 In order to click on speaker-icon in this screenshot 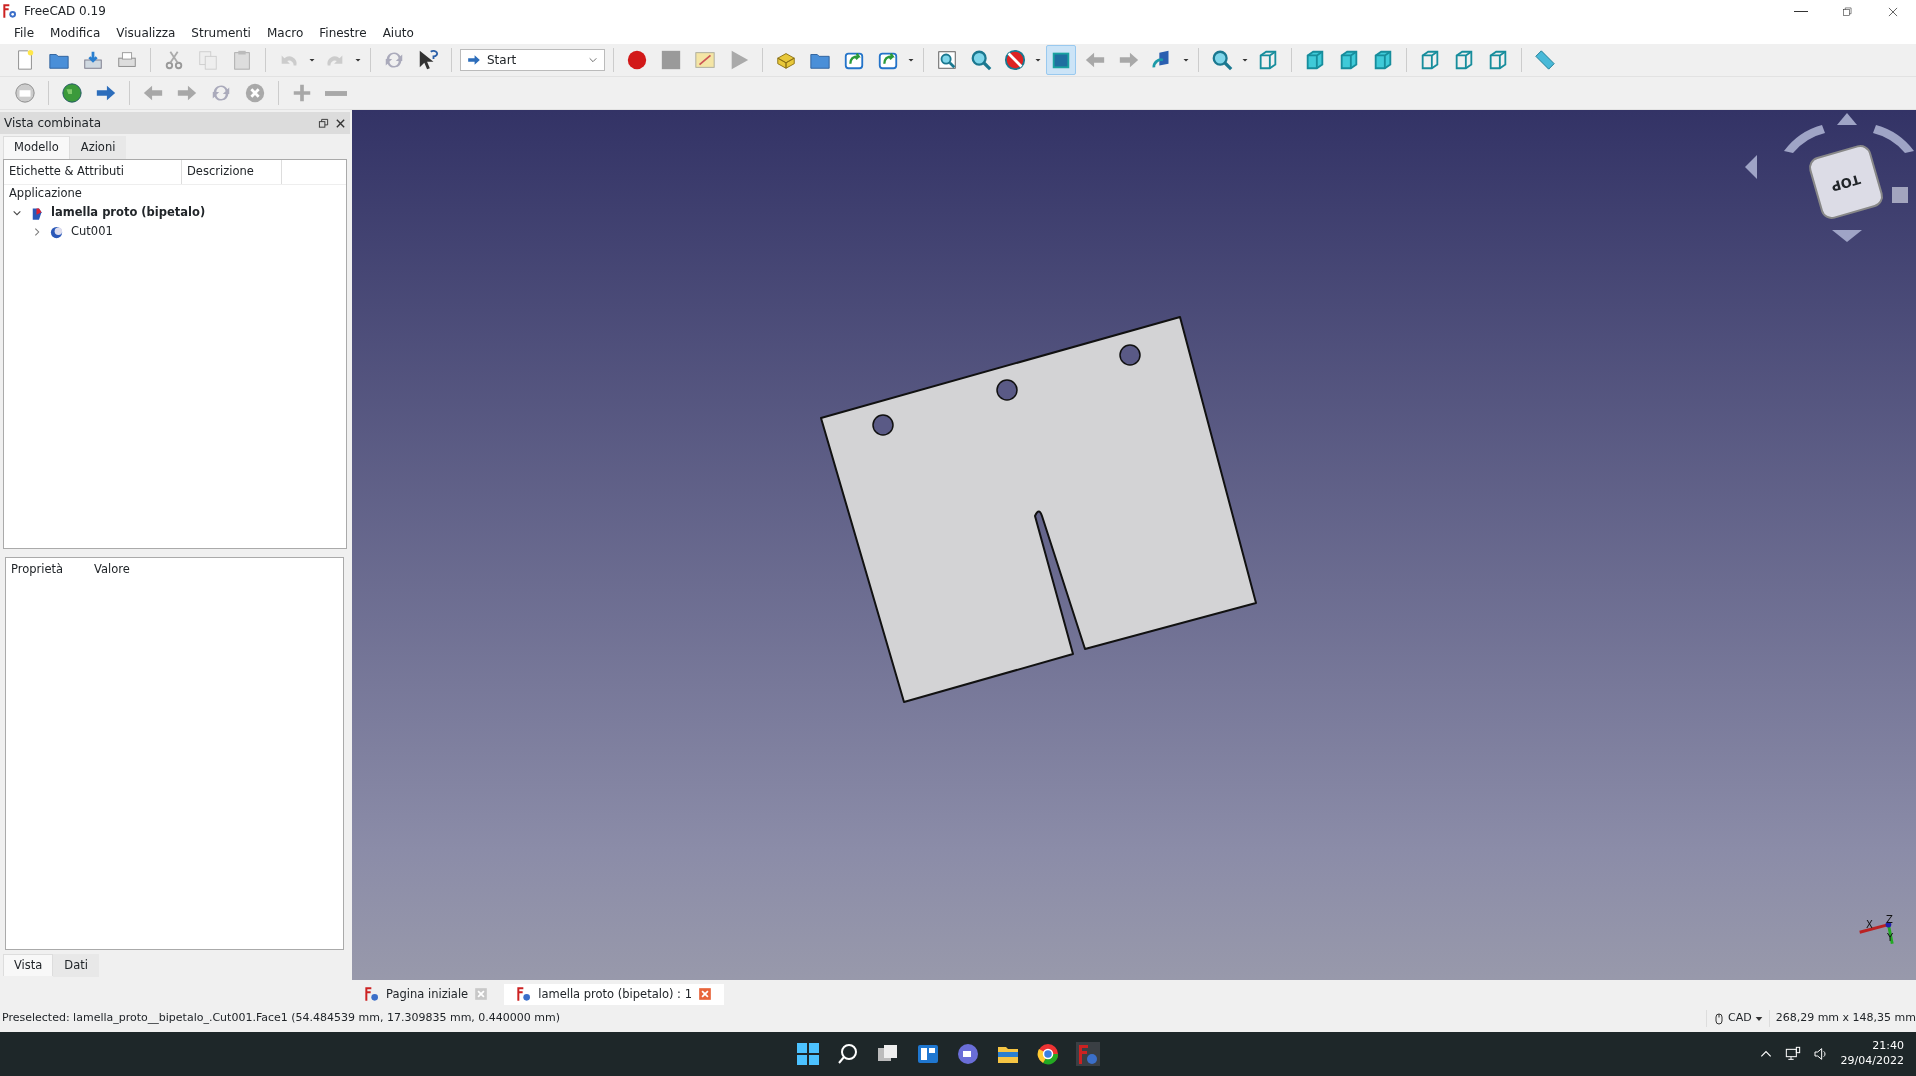, I will do `click(1820, 1054)`.